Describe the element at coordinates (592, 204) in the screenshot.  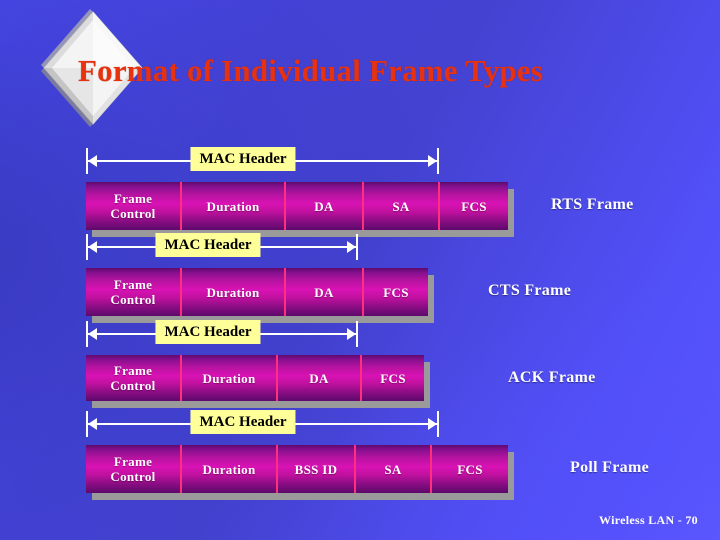
I see `frame-type-label-rts: RTS Frame` at that location.